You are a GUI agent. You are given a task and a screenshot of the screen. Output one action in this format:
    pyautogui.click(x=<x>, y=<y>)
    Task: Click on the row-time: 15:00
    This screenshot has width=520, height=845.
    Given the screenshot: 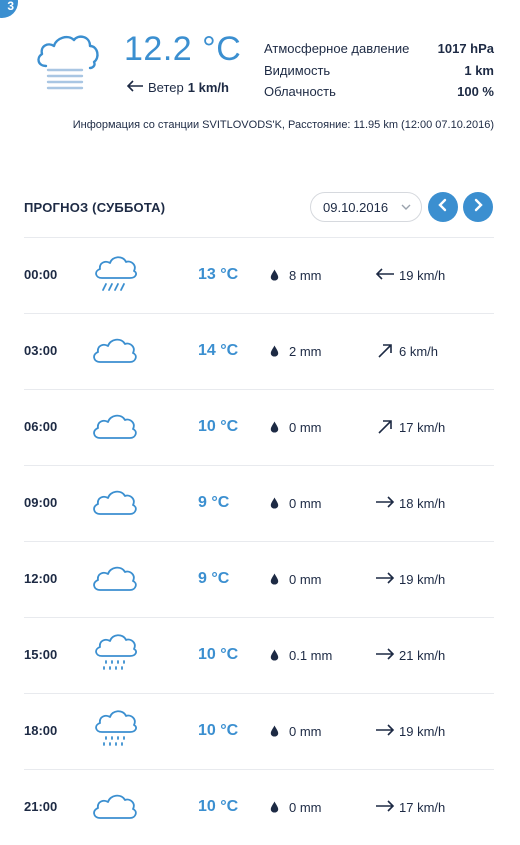 What is the action you would take?
    pyautogui.click(x=41, y=654)
    